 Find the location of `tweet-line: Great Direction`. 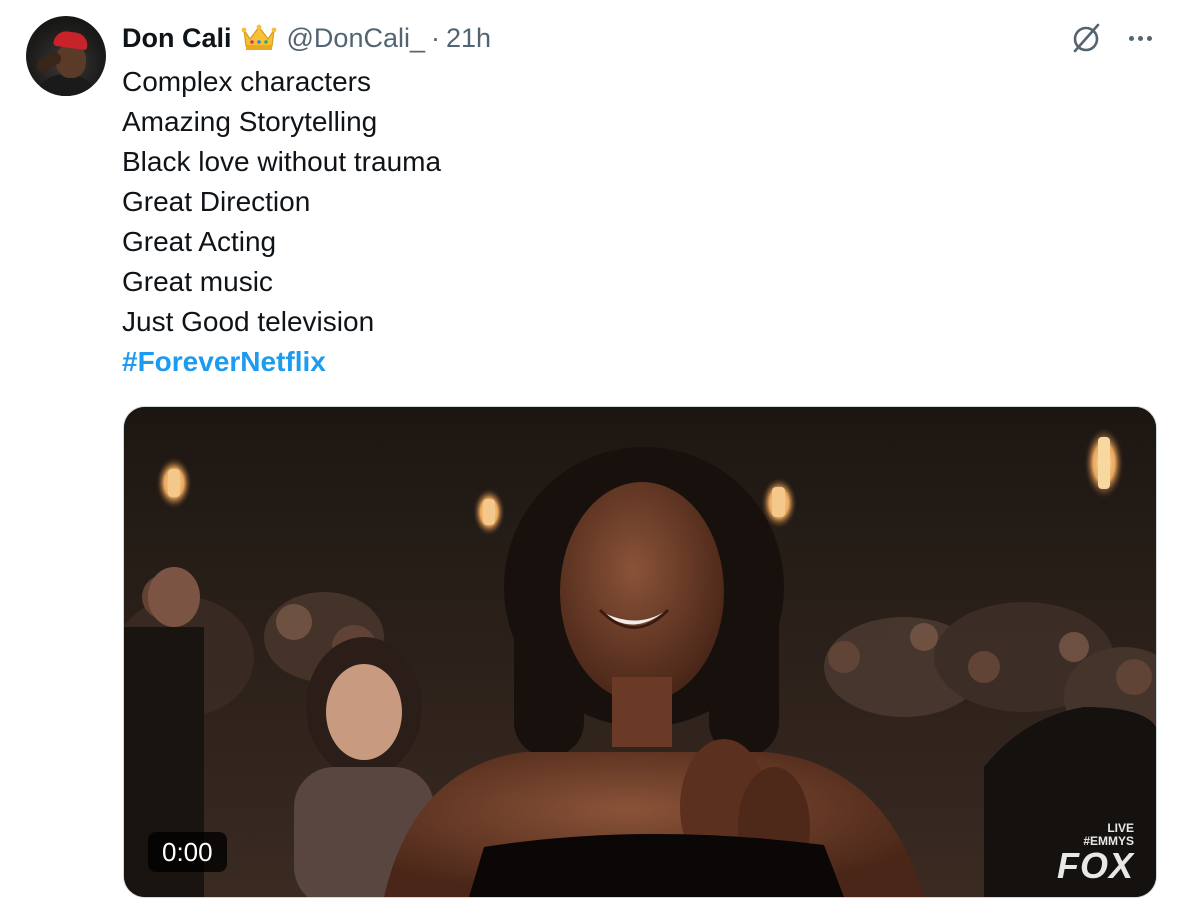

tweet-line: Great Direction is located at coordinates (216, 201).